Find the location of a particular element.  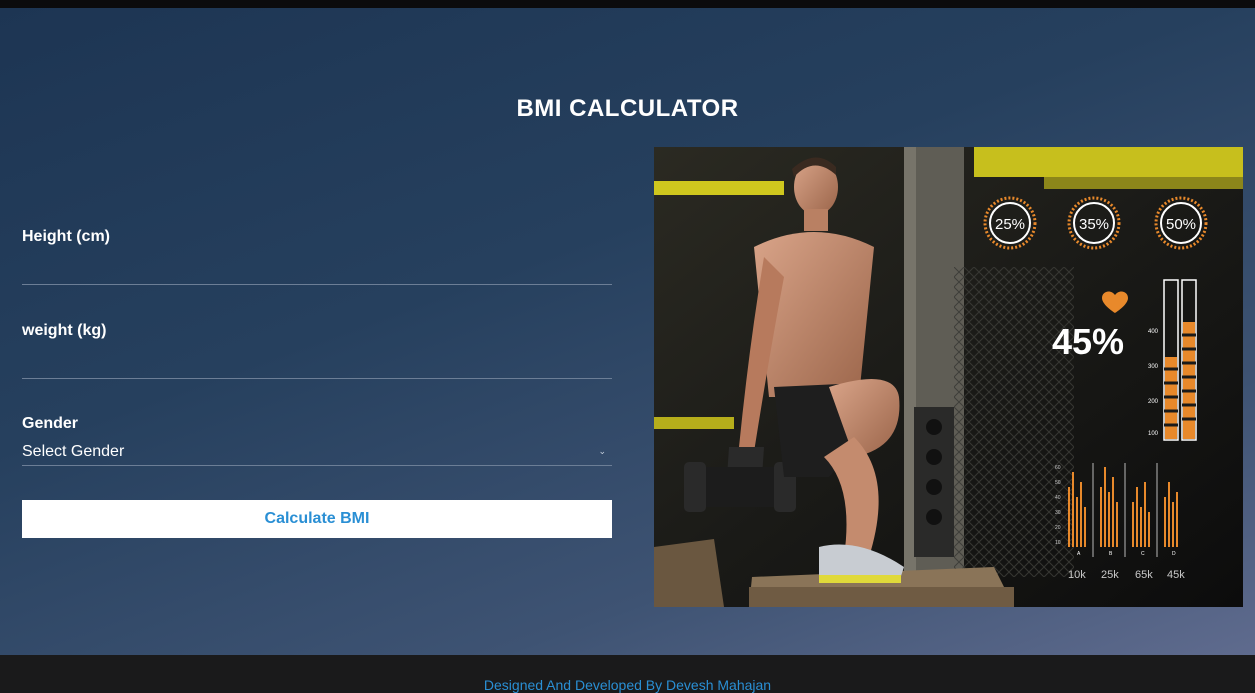

gender-select: Select Gender ⌄ is located at coordinates (317, 452).